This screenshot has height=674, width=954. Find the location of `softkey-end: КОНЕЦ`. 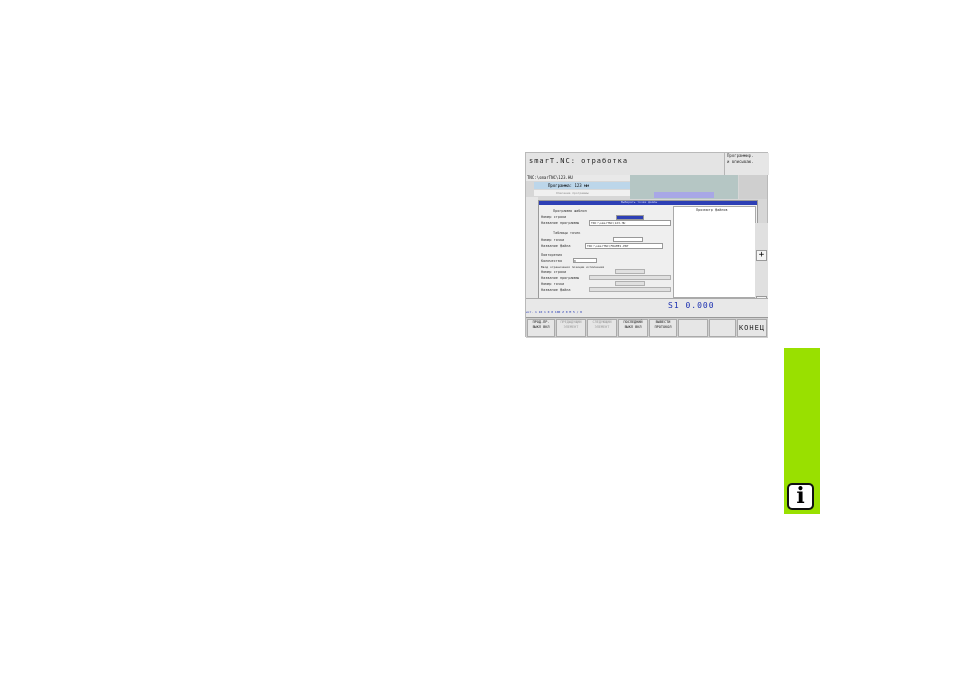

softkey-end: КОНЕЦ is located at coordinates (752, 328).